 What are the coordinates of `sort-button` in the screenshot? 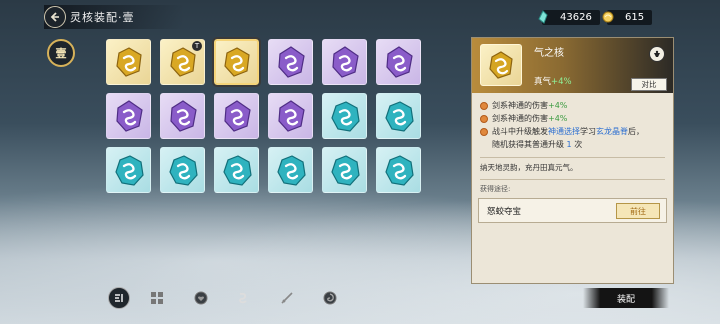 It's located at (119, 298).